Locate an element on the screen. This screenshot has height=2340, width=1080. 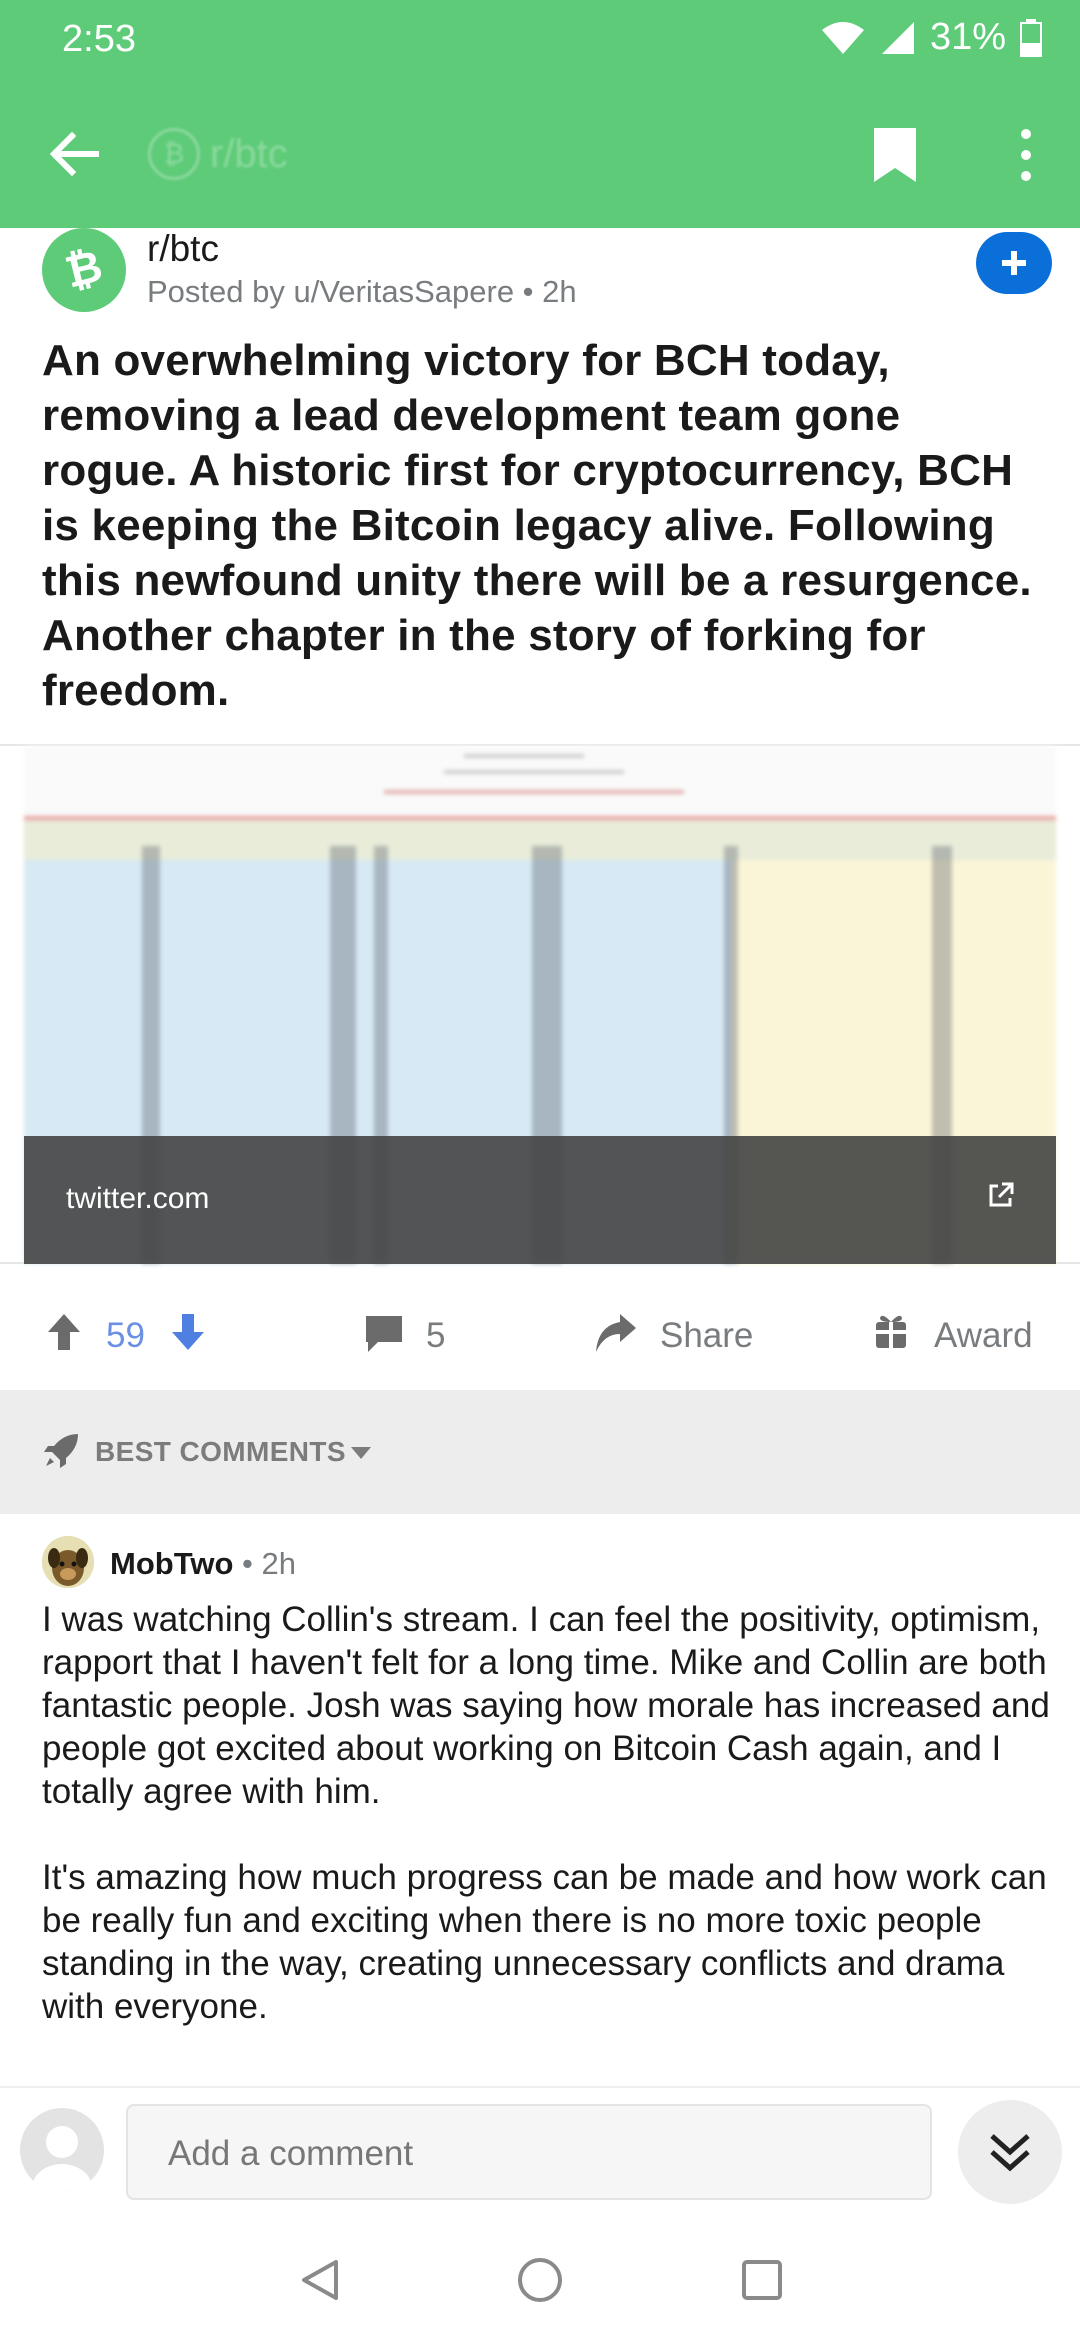
system-nav-bar is located at coordinates (540, 2278).